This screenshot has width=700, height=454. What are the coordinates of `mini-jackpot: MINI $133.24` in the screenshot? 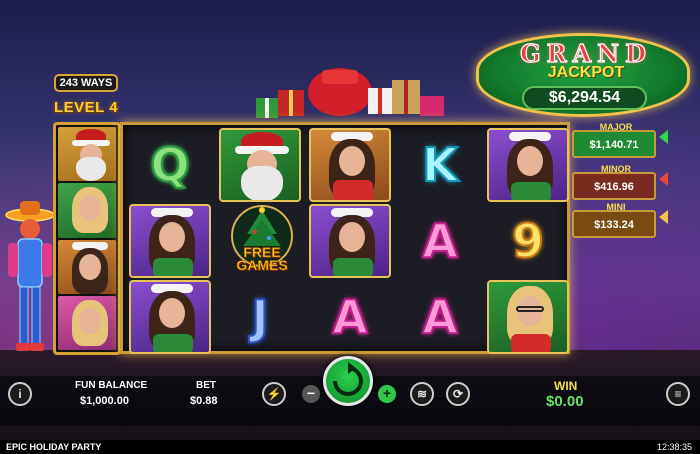 It's located at (614, 220).